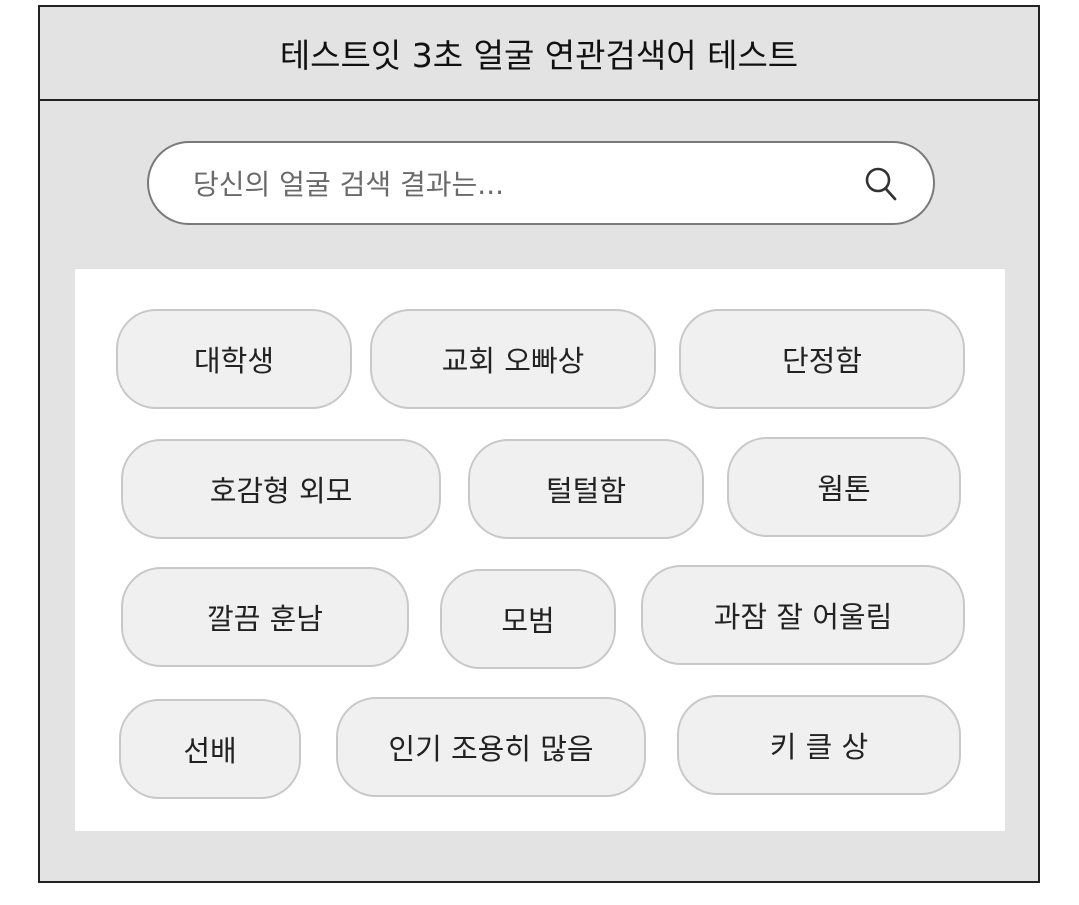 This screenshot has width=1079, height=905. I want to click on tag-button: 웜톤, so click(844, 487).